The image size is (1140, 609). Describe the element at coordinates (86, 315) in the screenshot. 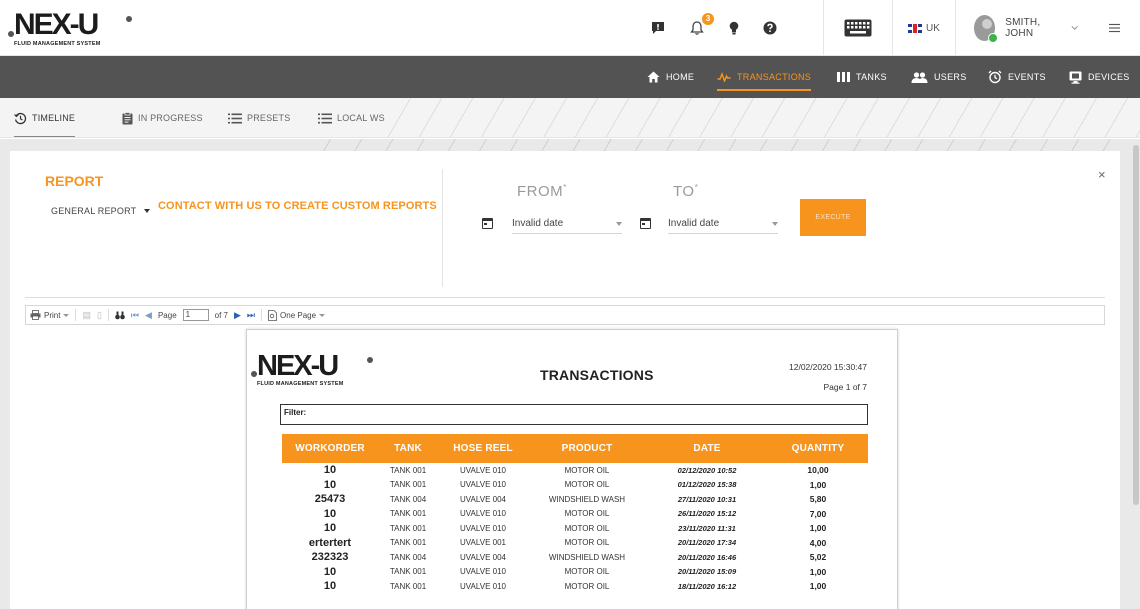

I see `export-icon: ▤` at that location.